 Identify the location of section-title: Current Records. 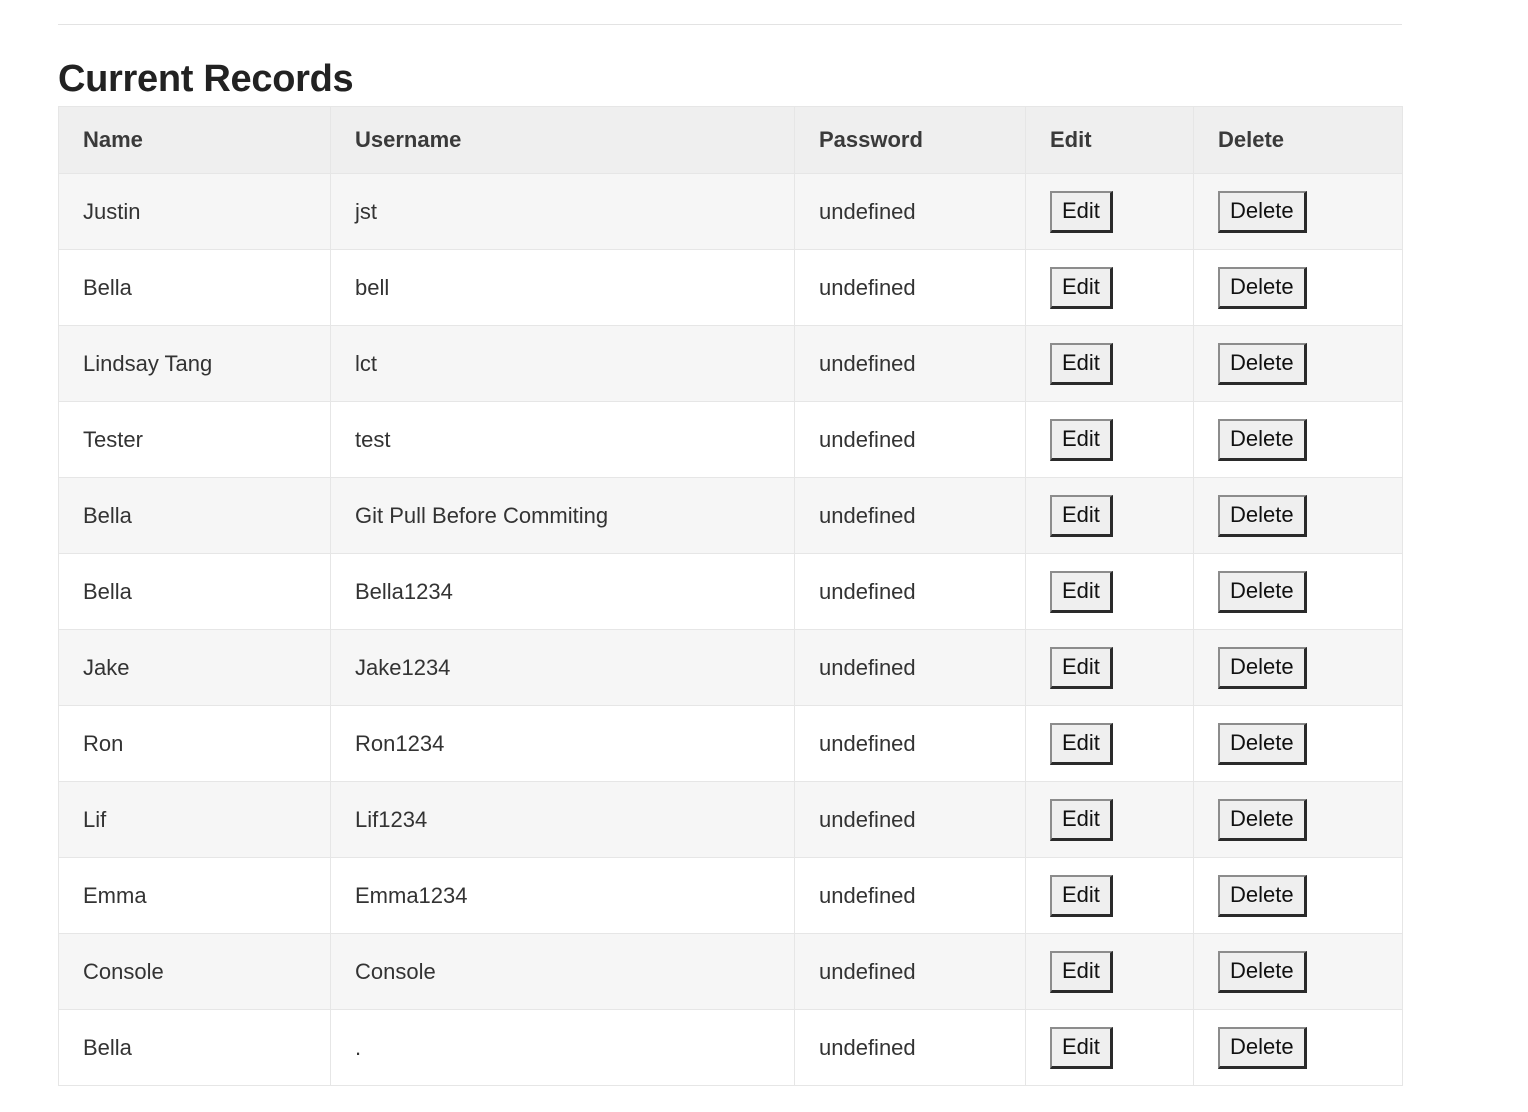
(206, 79).